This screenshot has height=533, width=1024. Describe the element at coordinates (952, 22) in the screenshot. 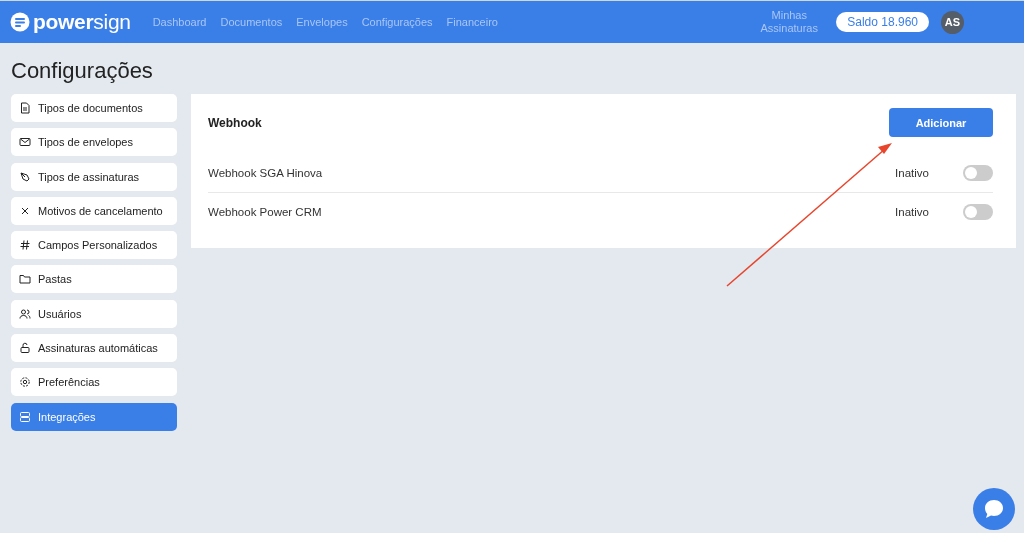

I see `user-avatar: AS` at that location.